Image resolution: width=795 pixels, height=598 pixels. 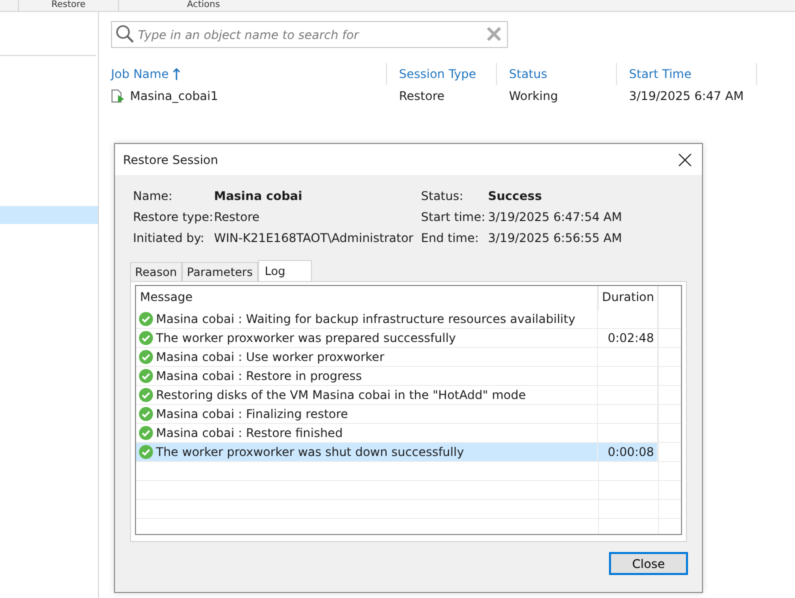 I want to click on log-message-cell: Masina cobai : Restore in progress, so click(x=367, y=376).